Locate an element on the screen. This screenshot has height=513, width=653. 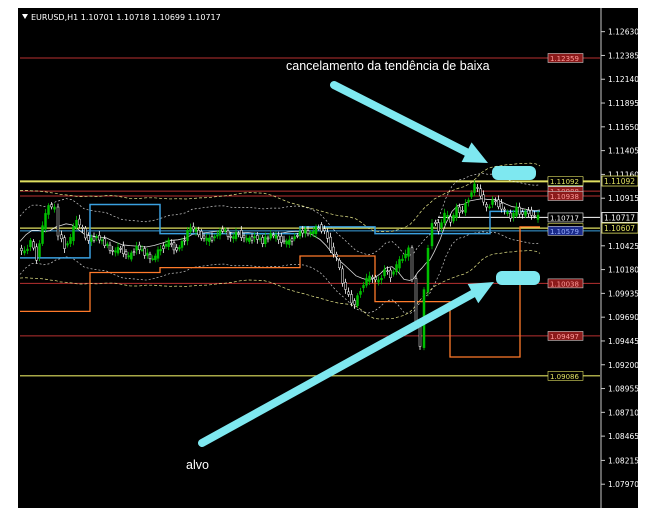
price-level-label: 1.09086 is located at coordinates (564, 377).